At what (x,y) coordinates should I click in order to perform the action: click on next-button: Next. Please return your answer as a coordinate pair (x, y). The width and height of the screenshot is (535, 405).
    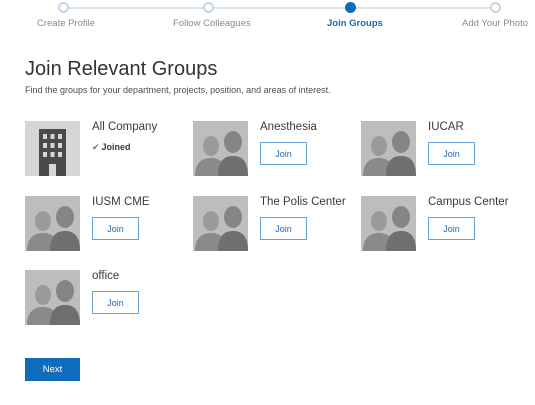
    Looking at the image, I should click on (52, 369).